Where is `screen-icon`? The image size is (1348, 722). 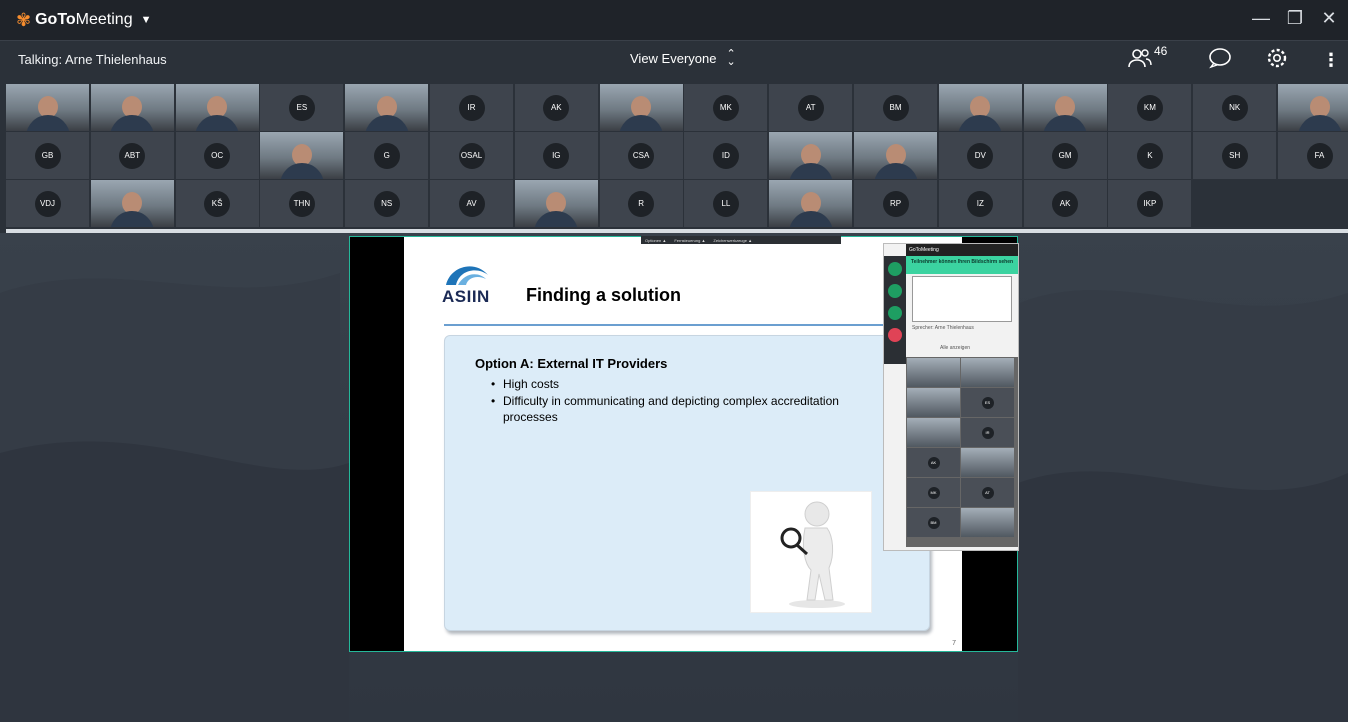 screen-icon is located at coordinates (895, 313).